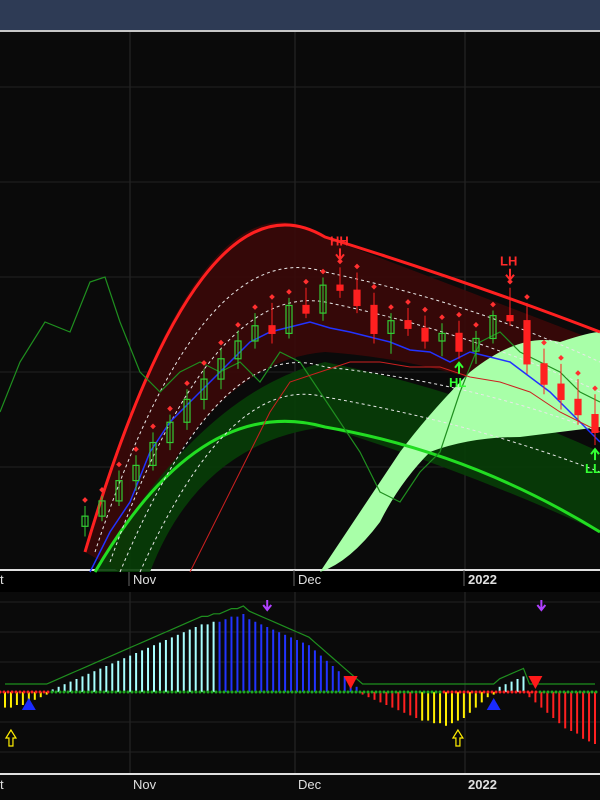 The height and width of the screenshot is (800, 600). I want to click on x-tick-label: Nov, so click(145, 784).